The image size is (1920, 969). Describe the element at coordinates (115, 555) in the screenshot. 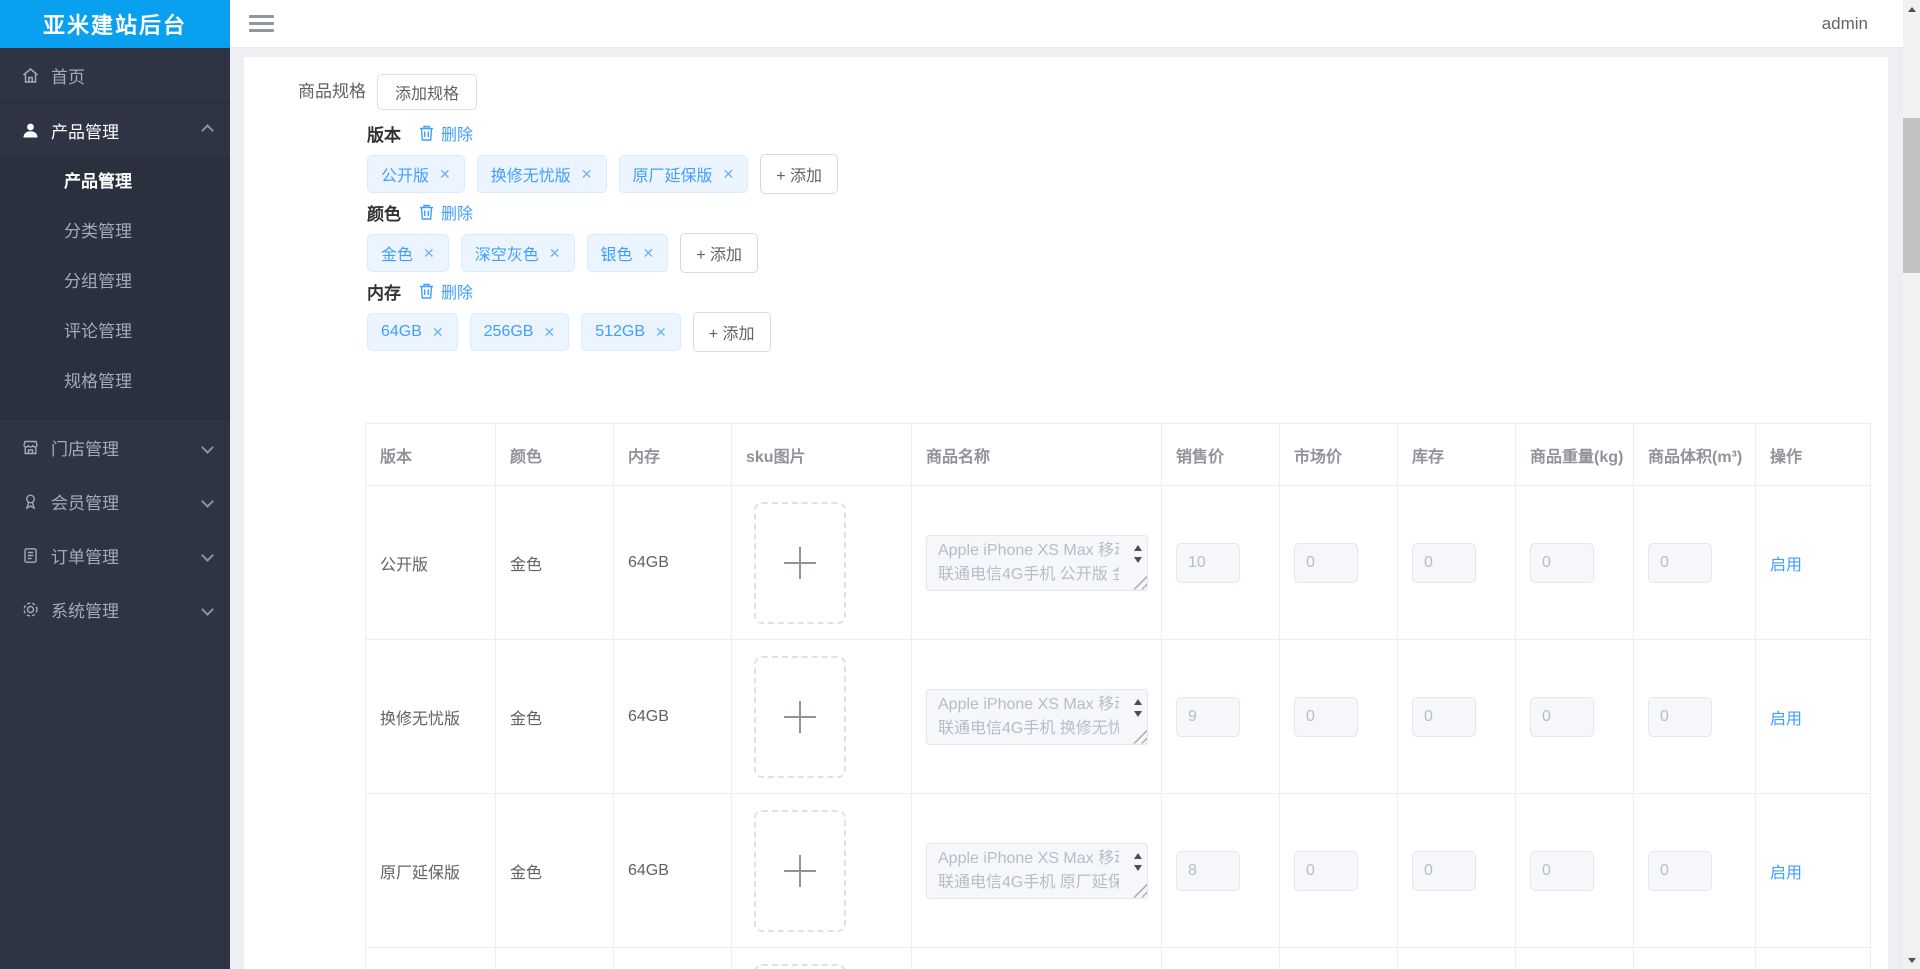

I see `sidebar-item-order: 订单管理` at that location.